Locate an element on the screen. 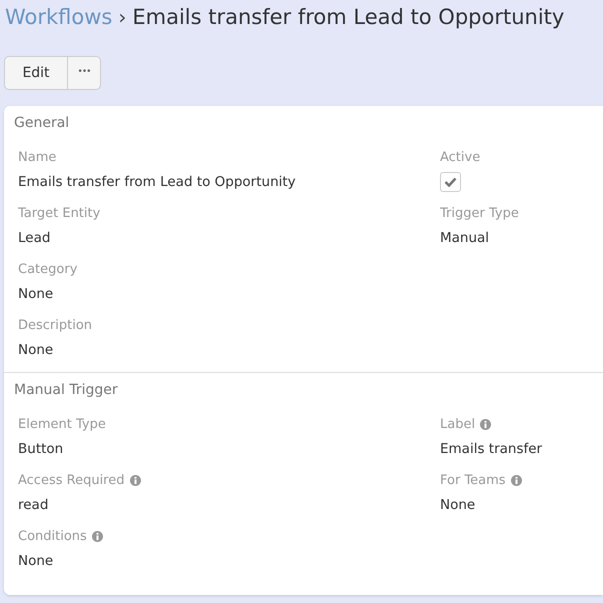 This screenshot has width=603, height=603. field-value: Lead is located at coordinates (35, 238).